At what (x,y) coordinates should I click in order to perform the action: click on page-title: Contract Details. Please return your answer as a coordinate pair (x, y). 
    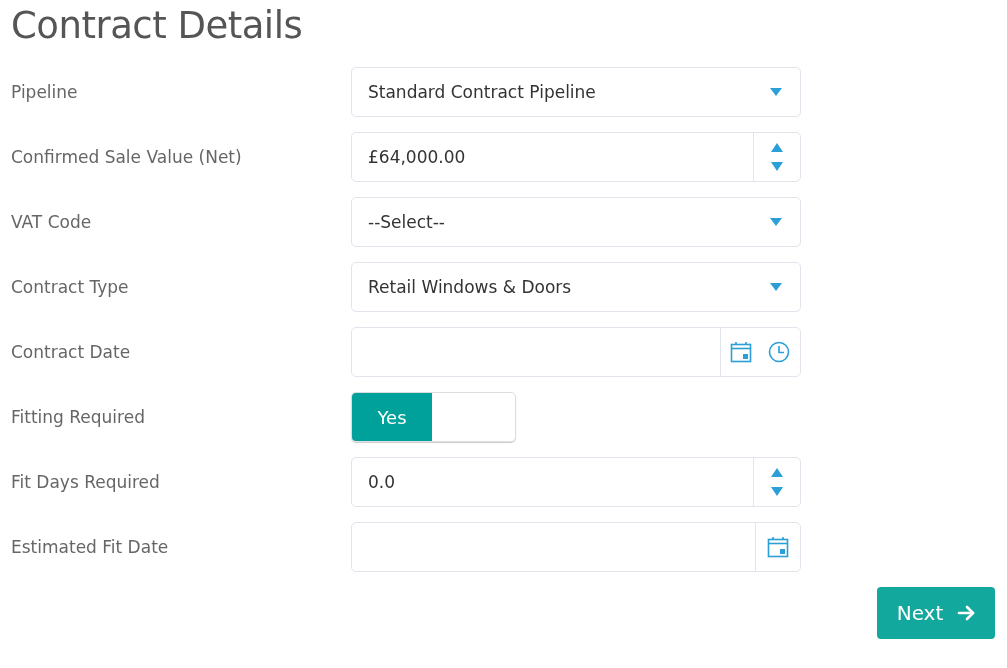
    Looking at the image, I should click on (157, 26).